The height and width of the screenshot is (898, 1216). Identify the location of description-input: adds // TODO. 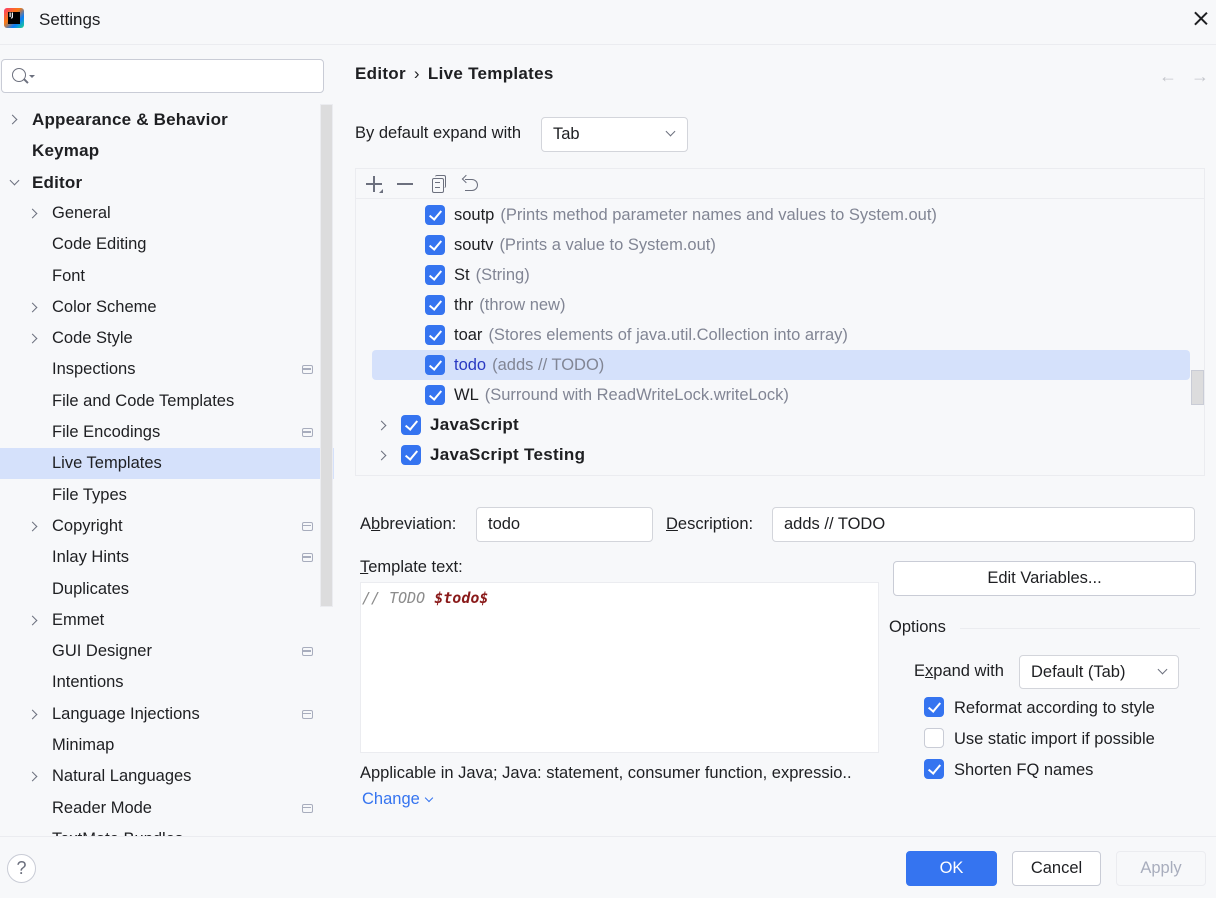
(983, 524).